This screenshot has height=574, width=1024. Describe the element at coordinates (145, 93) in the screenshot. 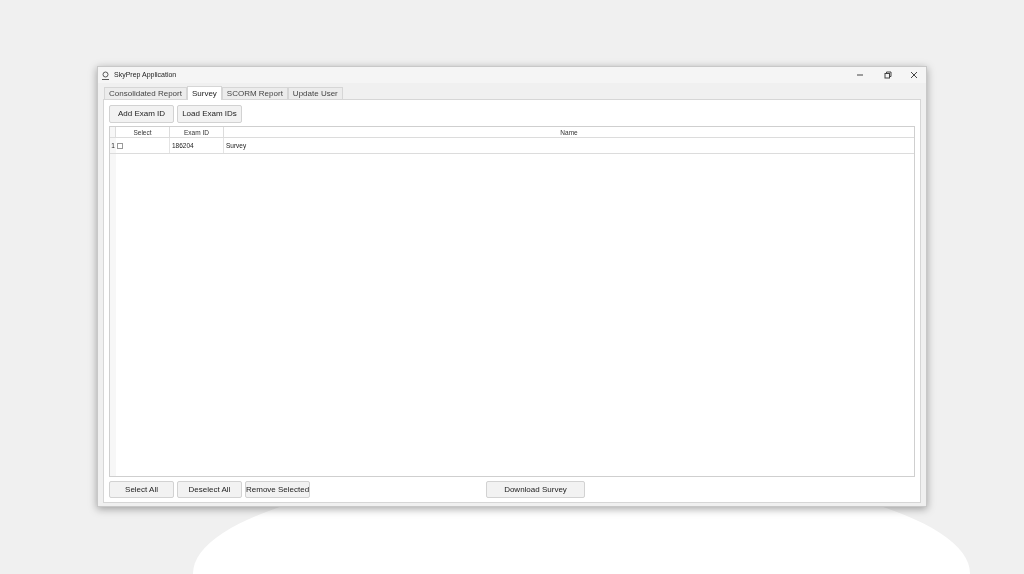

I see `tab: Consolidated Report` at that location.